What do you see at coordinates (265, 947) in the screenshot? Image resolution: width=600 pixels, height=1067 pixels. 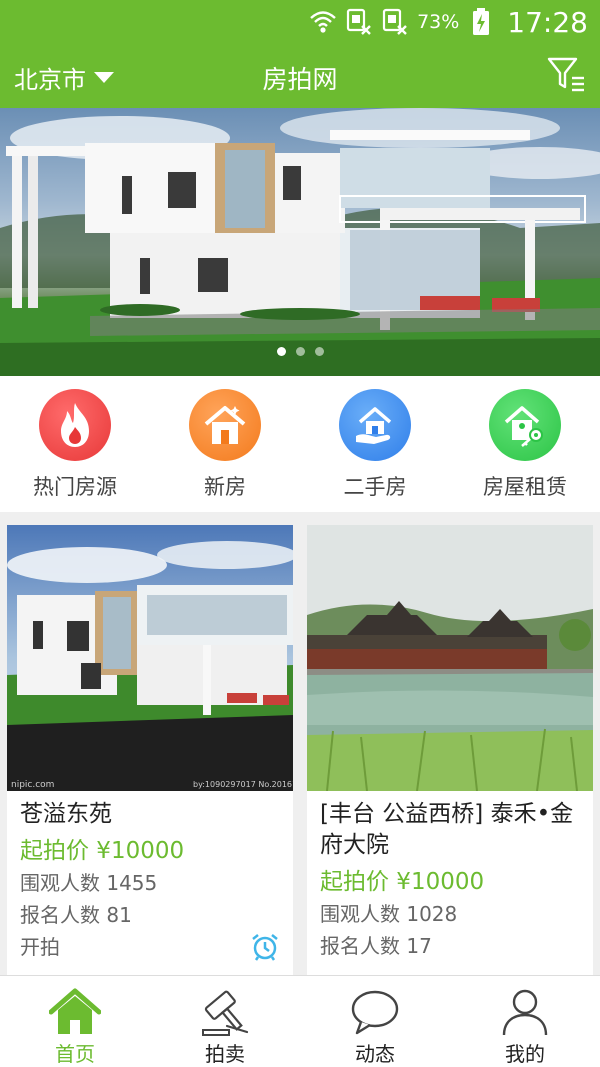 I see `alarm-clock-icon` at bounding box center [265, 947].